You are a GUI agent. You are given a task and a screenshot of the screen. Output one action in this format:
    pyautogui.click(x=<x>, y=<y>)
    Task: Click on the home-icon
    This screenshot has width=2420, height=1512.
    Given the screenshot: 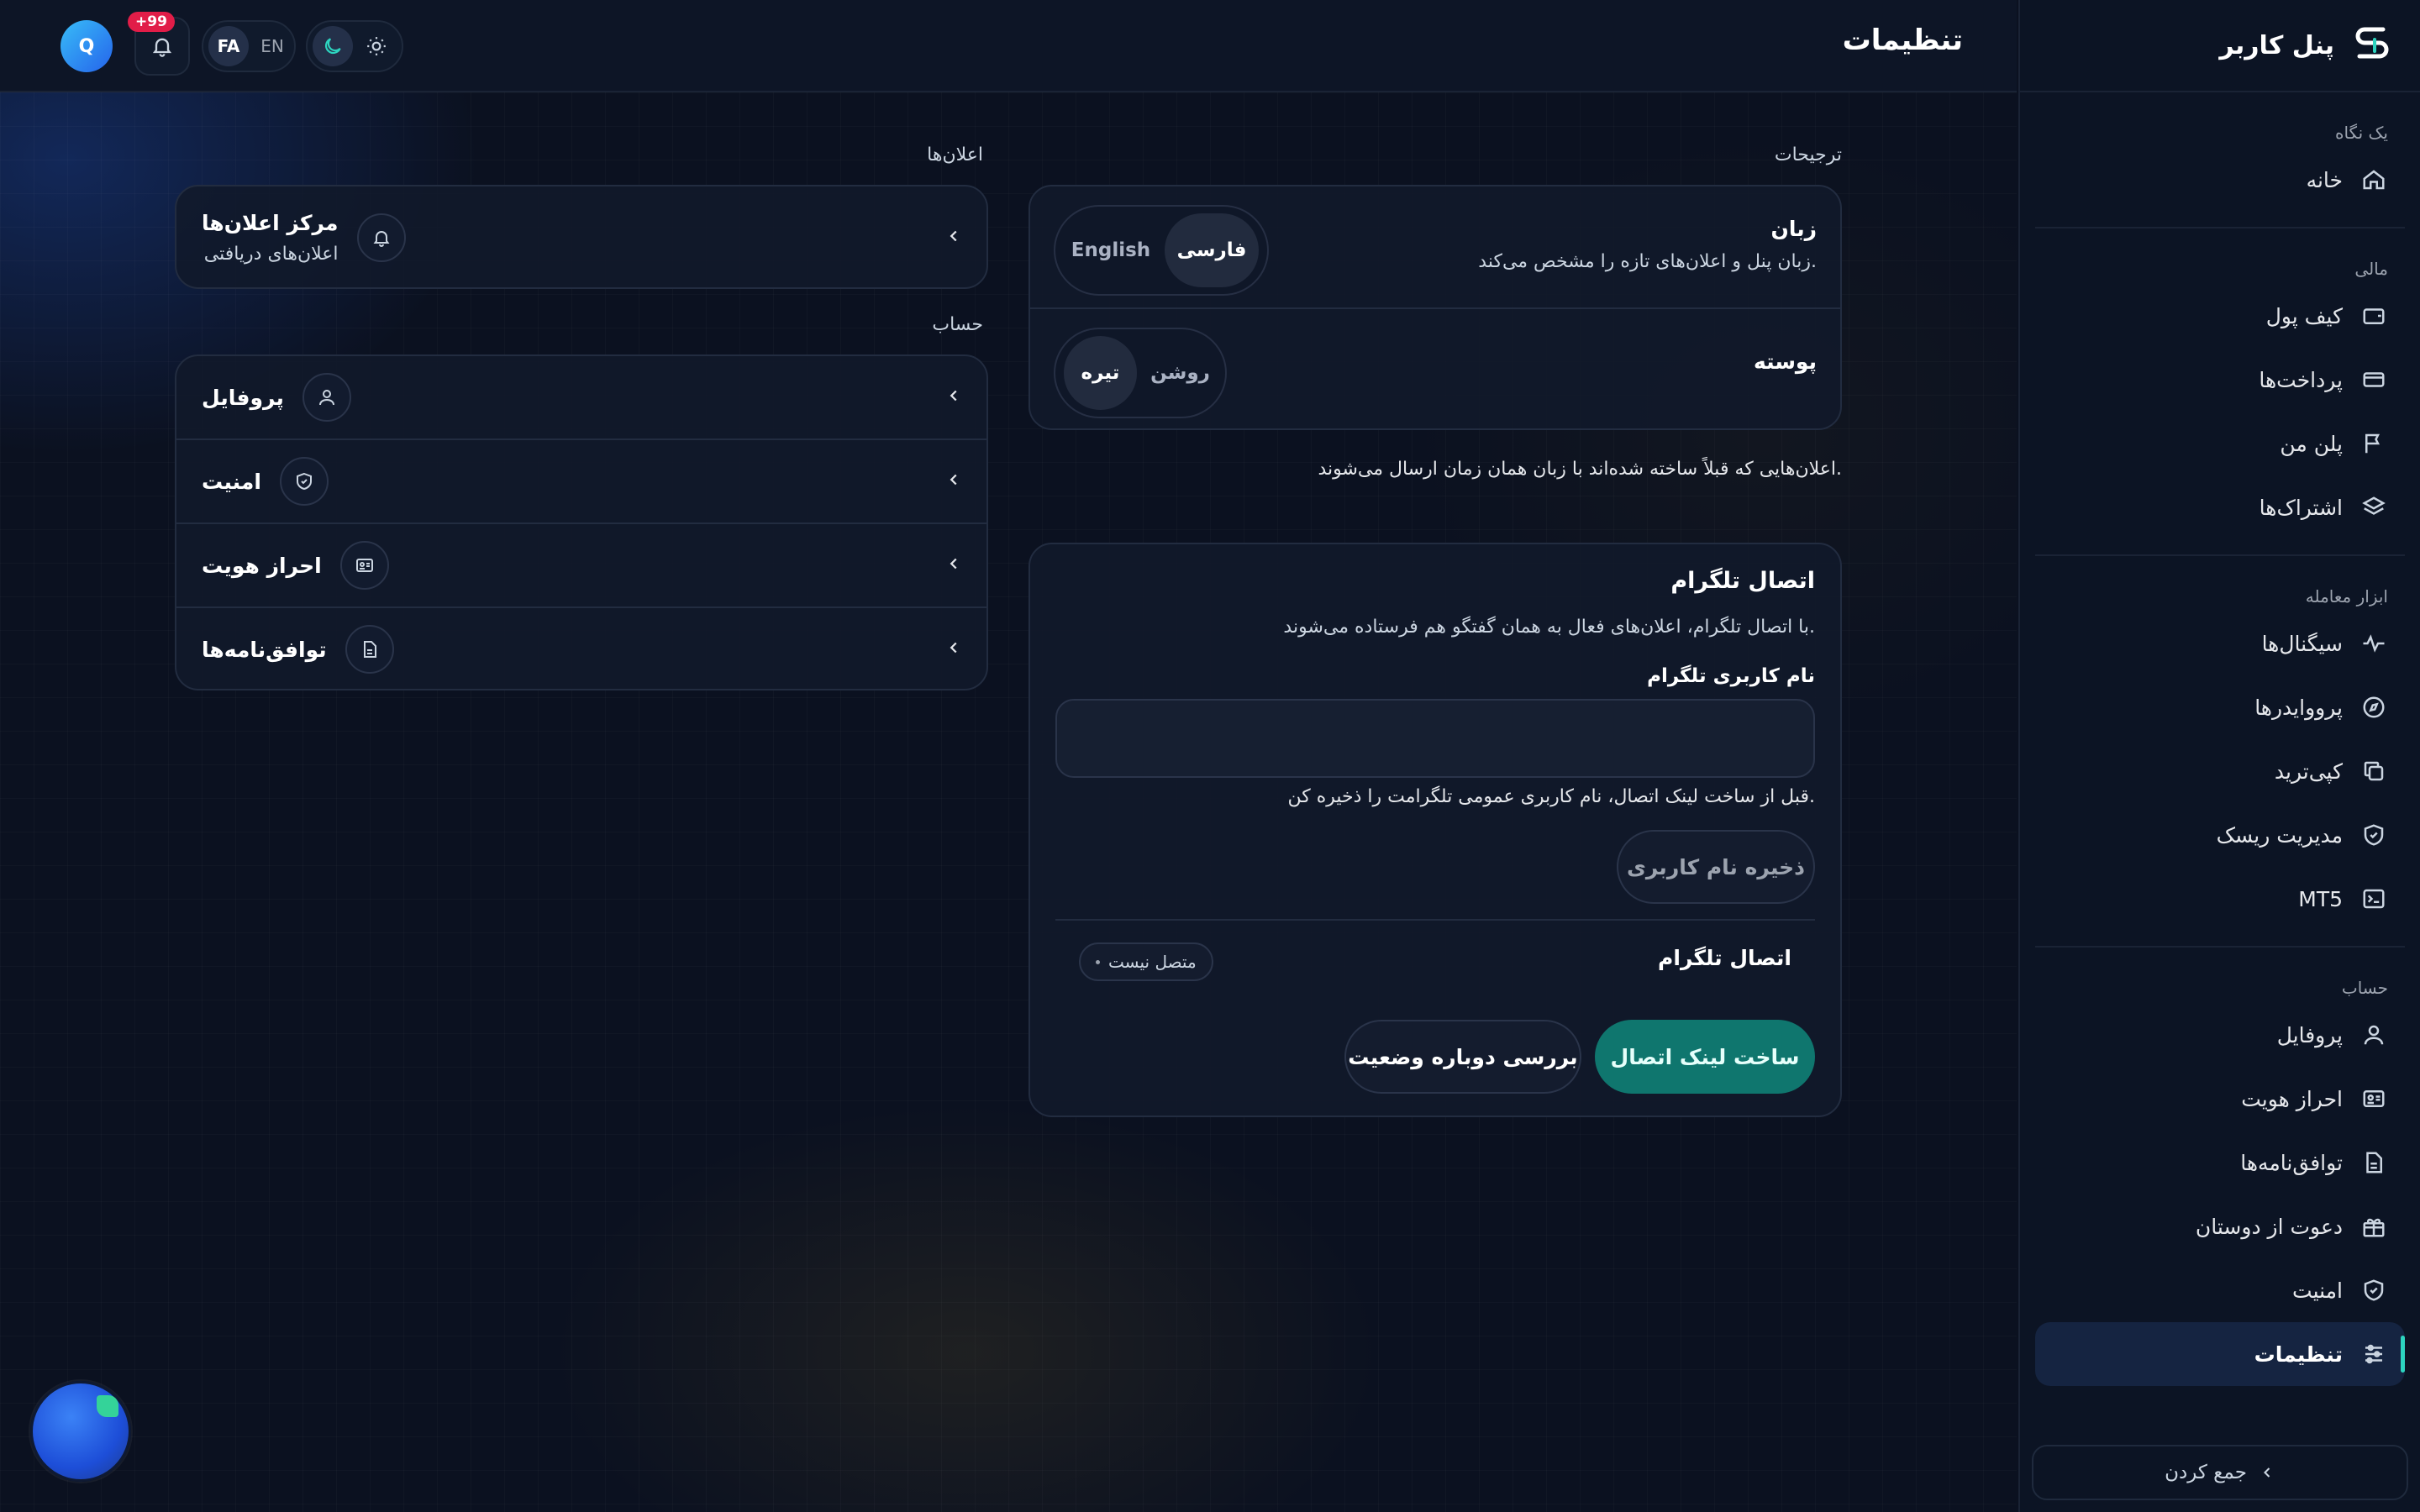 What is the action you would take?
    pyautogui.click(x=2374, y=180)
    